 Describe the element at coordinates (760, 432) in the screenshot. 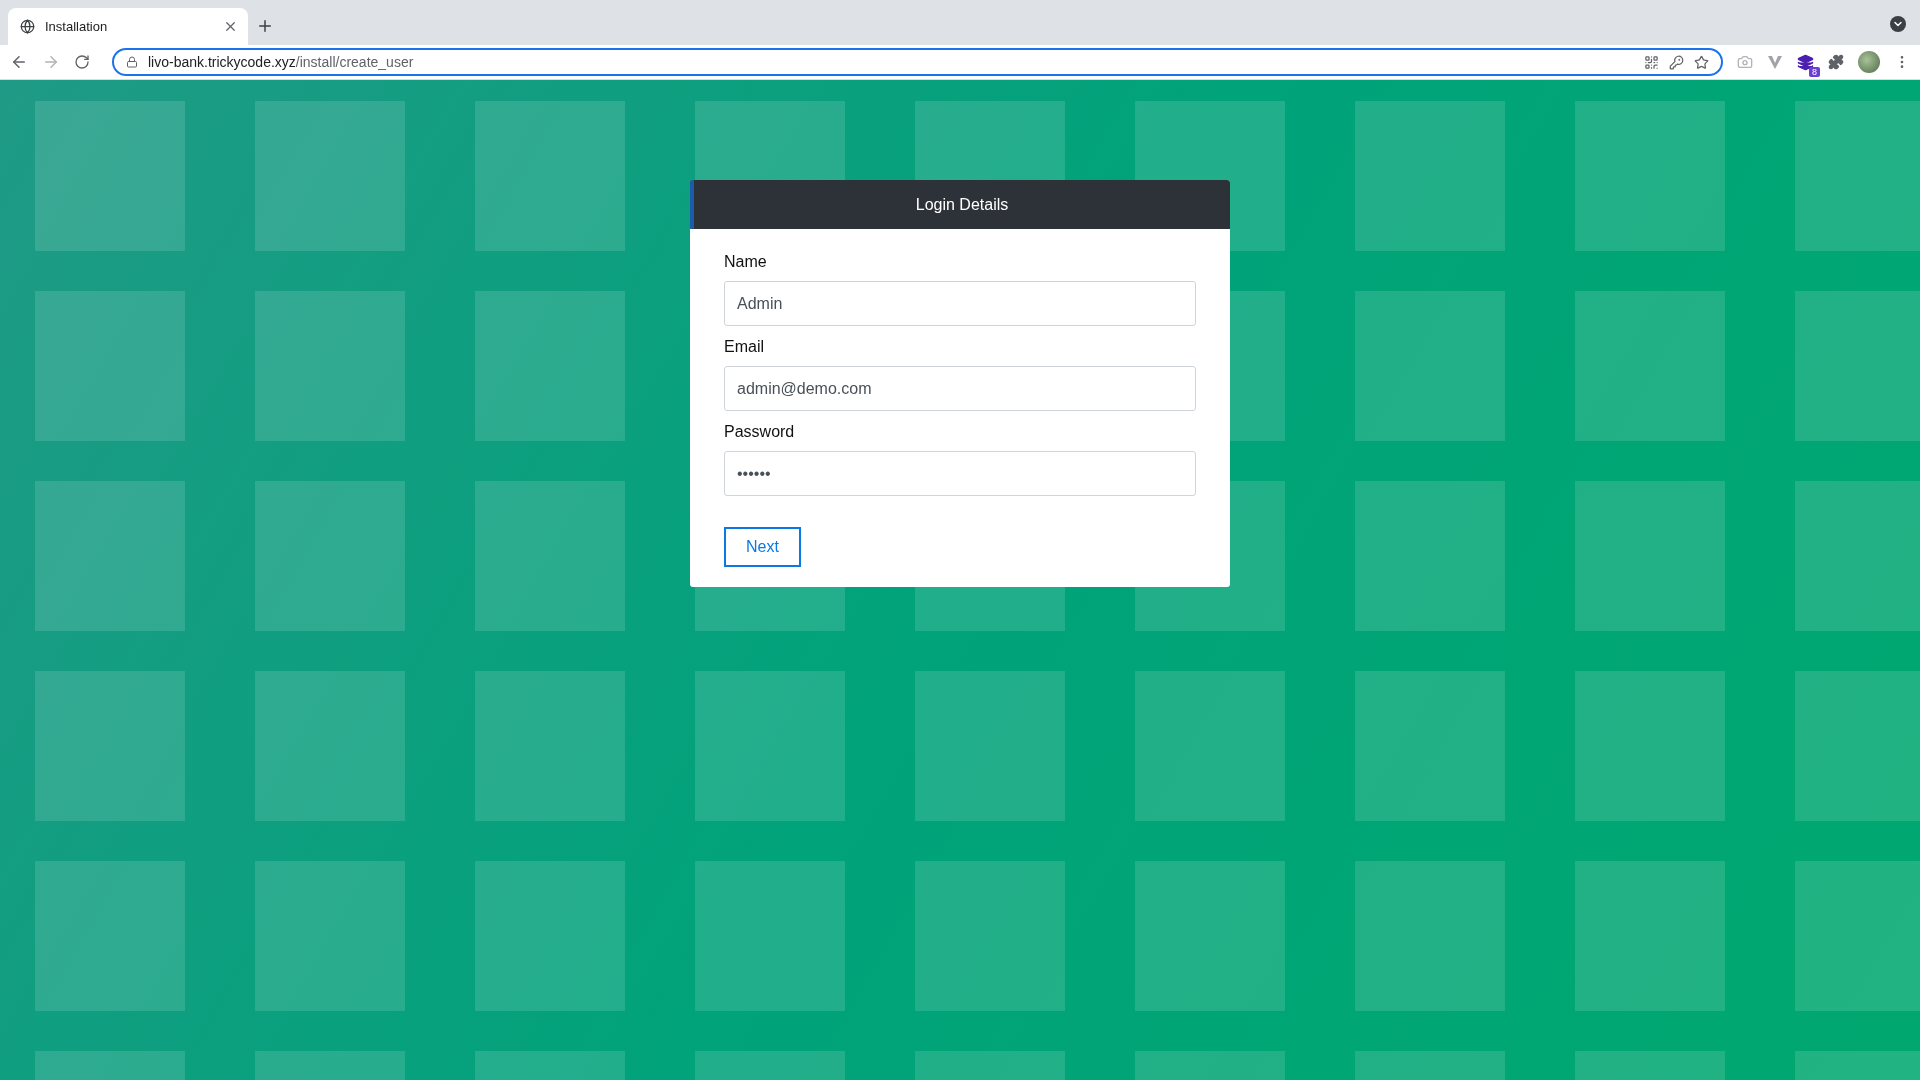

I see `field-label: Password` at that location.